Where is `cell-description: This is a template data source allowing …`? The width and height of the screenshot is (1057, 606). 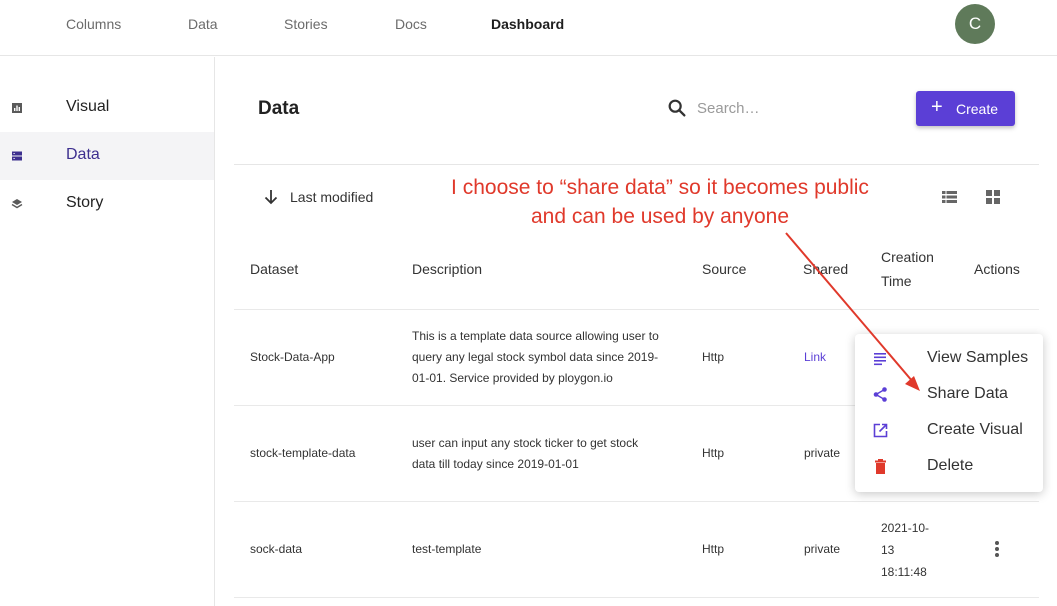 cell-description: This is a template data source allowing … is located at coordinates (535, 357).